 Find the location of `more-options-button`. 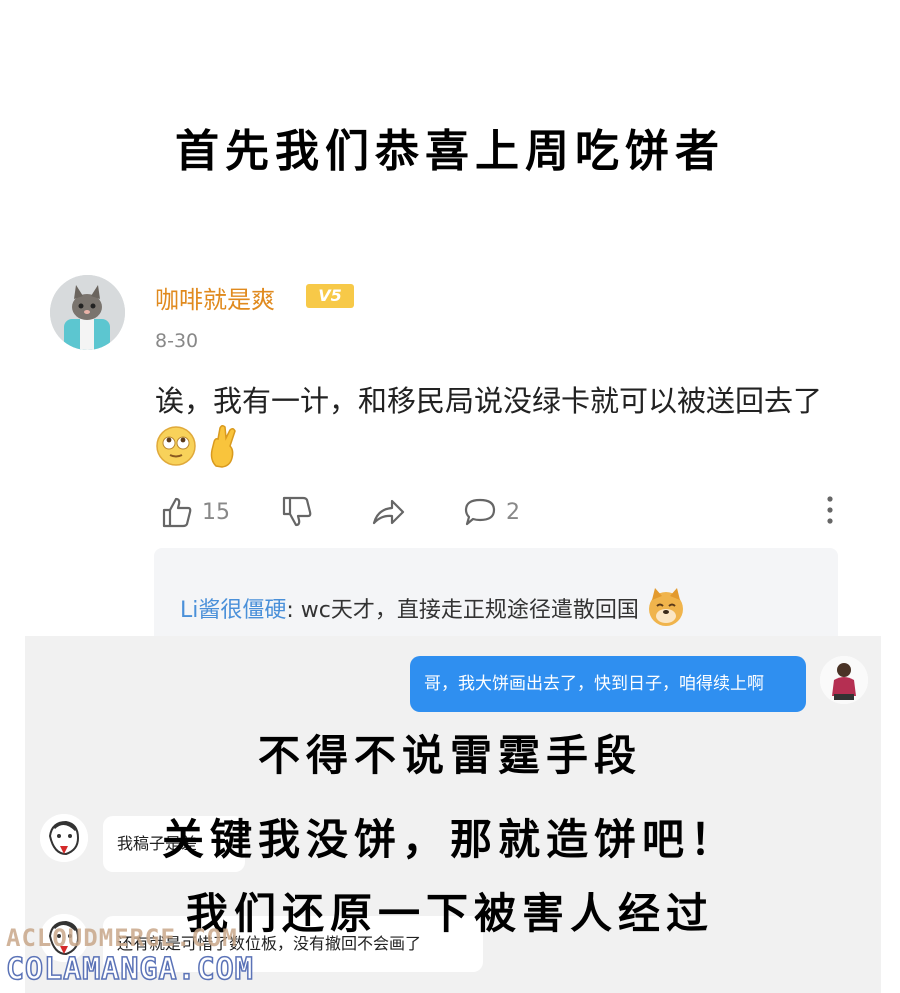

more-options-button is located at coordinates (830, 510).